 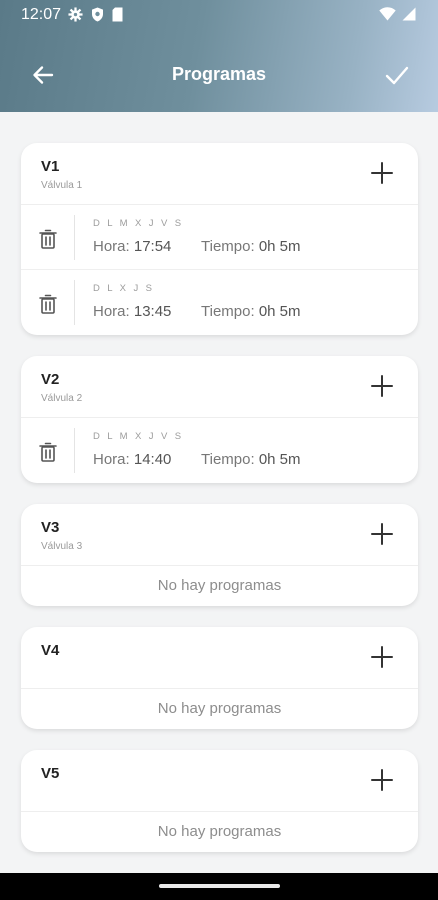 I want to click on valve-title: V2, so click(x=50, y=379).